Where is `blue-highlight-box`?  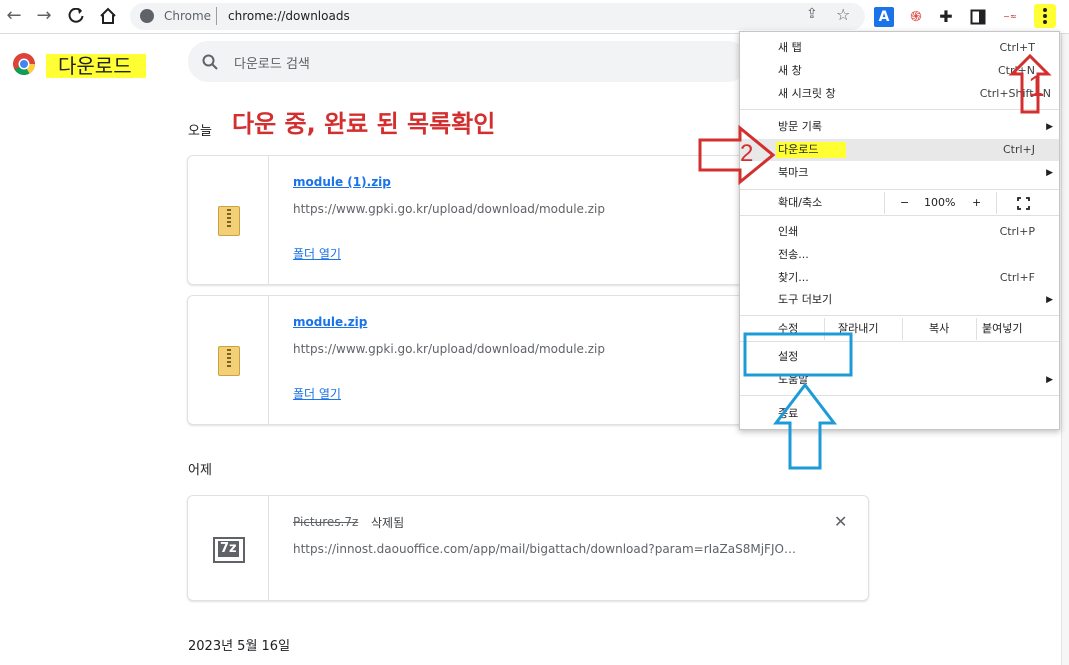
blue-highlight-box is located at coordinates (798, 354).